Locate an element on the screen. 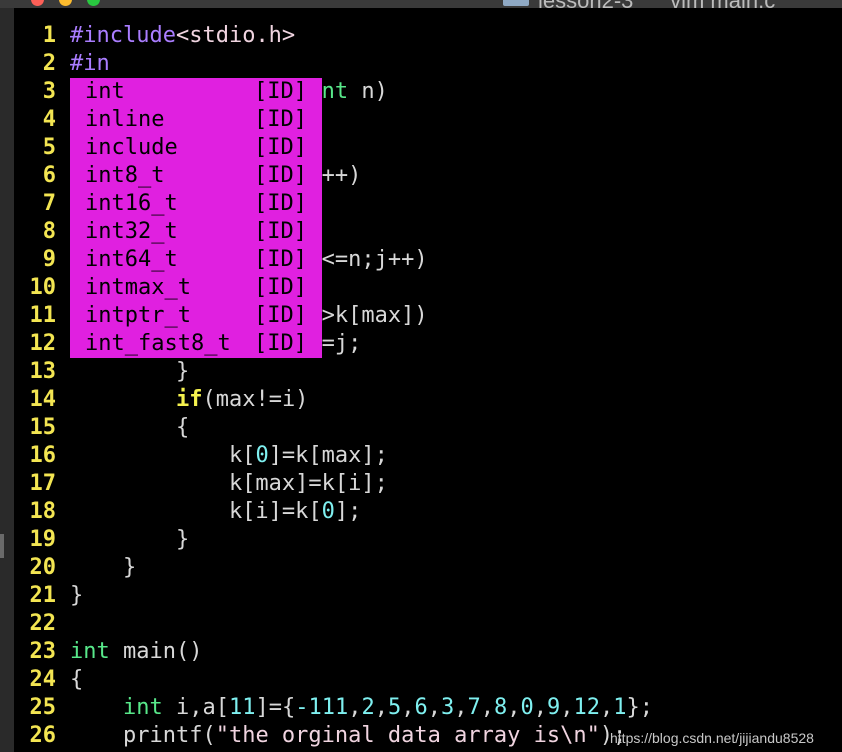 Image resolution: width=842 pixels, height=752 pixels. completion-item: int64_t [ID] is located at coordinates (196, 260).